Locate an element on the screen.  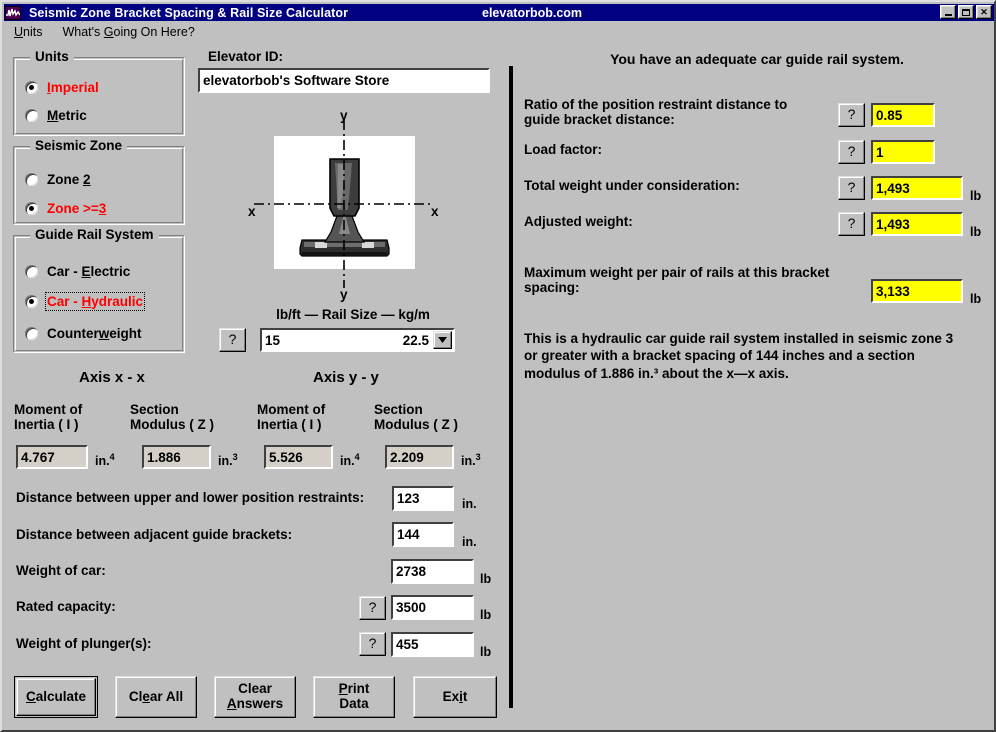
rail-size-combobox: 15 22.5 is located at coordinates (357, 340).